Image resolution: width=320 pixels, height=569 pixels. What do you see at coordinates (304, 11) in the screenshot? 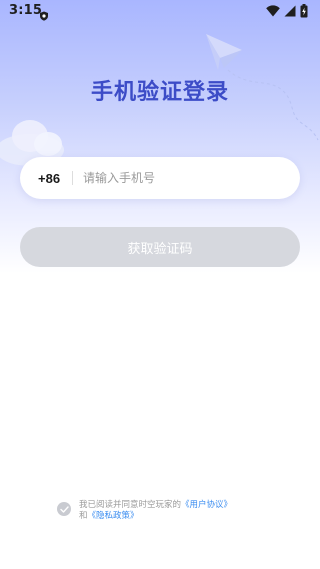
I see `battery-charging-icon` at bounding box center [304, 11].